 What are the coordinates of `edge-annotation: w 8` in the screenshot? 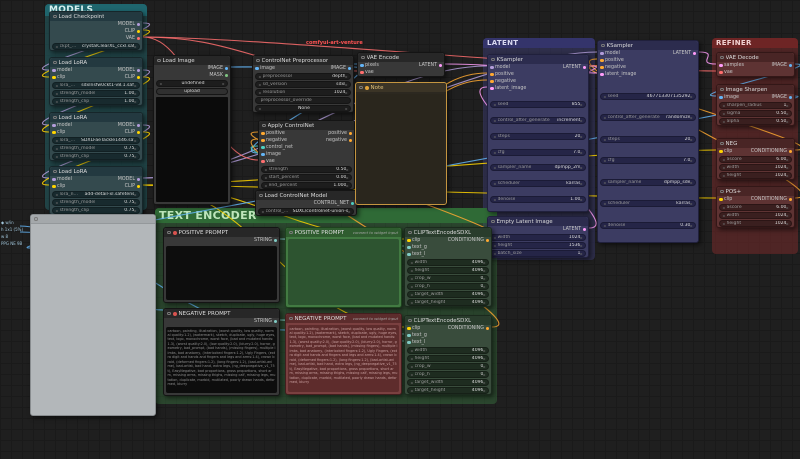 It's located at (5, 236).